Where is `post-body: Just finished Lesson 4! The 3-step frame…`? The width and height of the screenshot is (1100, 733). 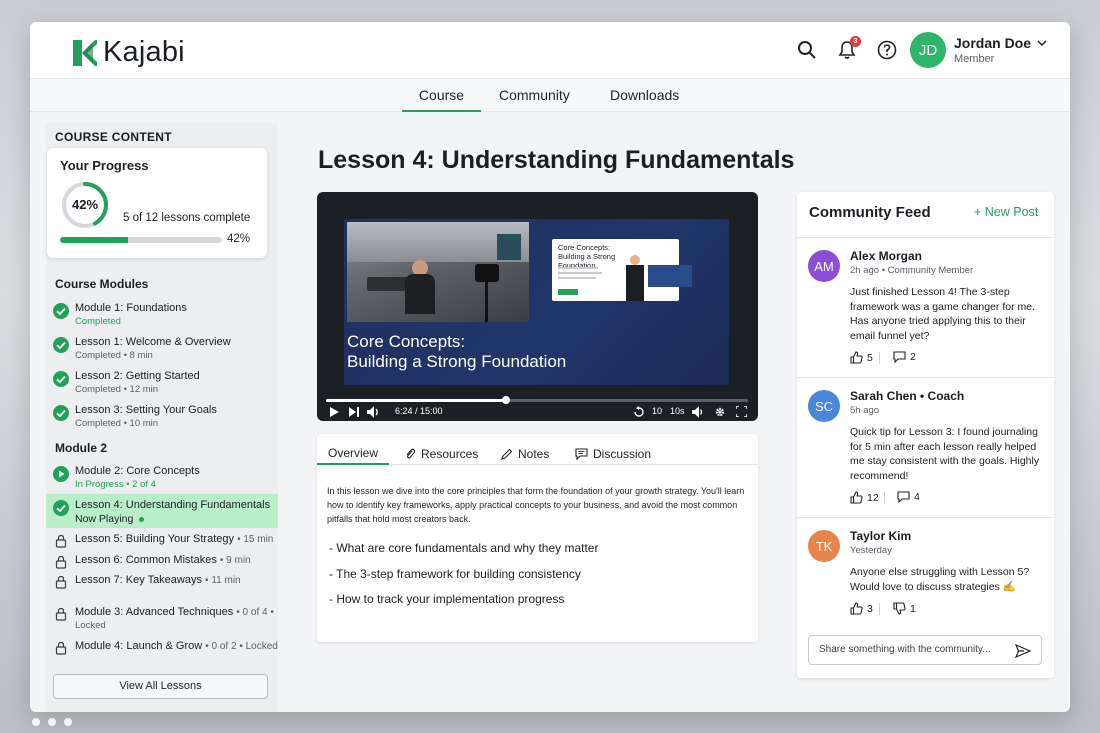
post-body: Just finished Lesson 4! The 3-step frame… is located at coordinates (942, 314).